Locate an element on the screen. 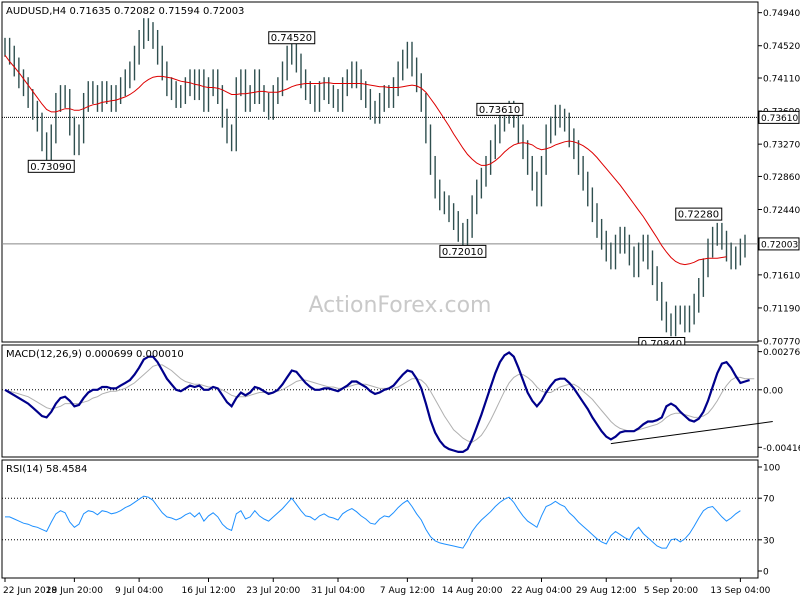 Image resolution: width=800 pixels, height=604 pixels. price-level-label-text: 0.74520 is located at coordinates (291, 38).